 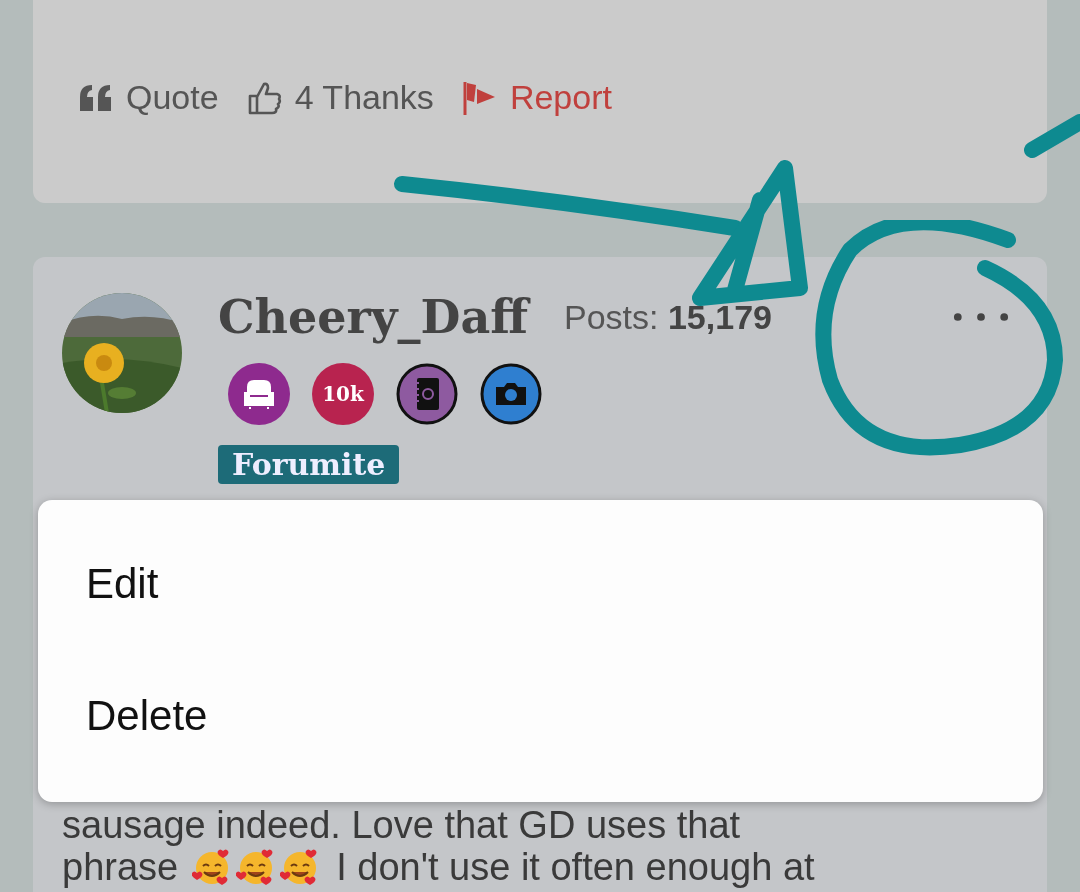 I want to click on report-link: Report, so click(x=536, y=97).